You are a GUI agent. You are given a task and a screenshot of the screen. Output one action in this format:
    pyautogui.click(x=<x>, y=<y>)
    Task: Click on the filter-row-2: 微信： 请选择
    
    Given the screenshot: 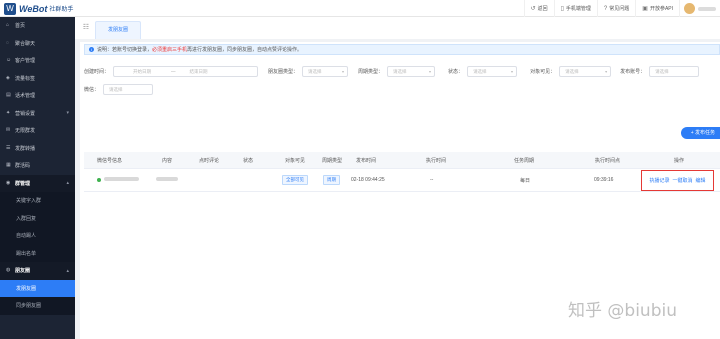 What is the action you would take?
    pyautogui.click(x=119, y=89)
    